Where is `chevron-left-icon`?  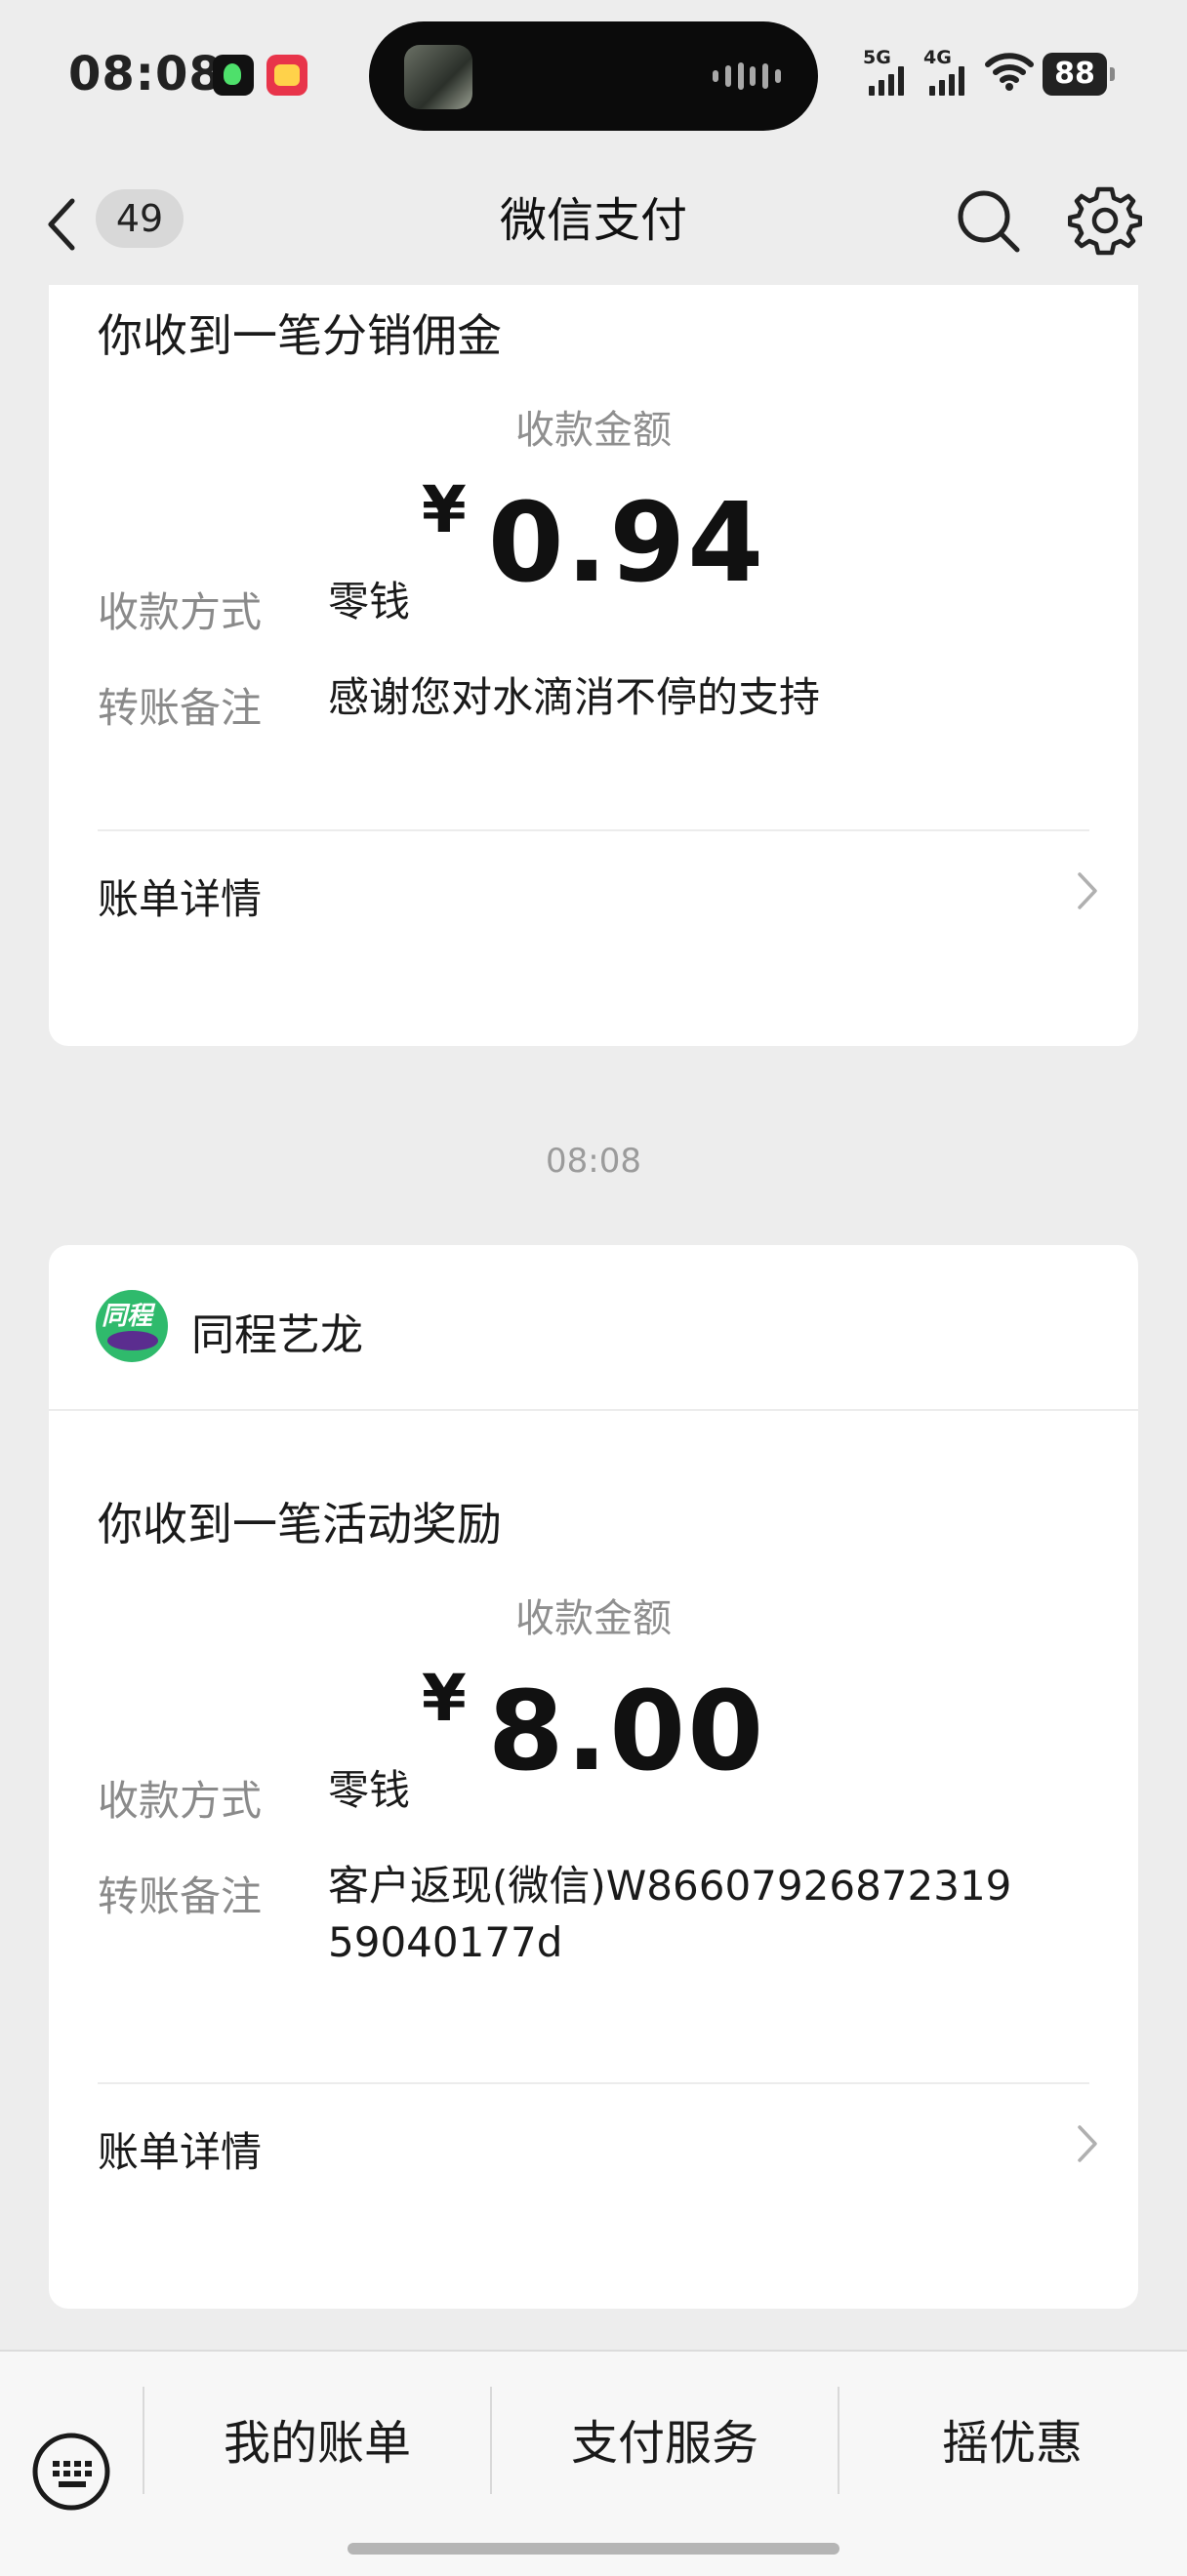
chevron-left-icon is located at coordinates (61, 224).